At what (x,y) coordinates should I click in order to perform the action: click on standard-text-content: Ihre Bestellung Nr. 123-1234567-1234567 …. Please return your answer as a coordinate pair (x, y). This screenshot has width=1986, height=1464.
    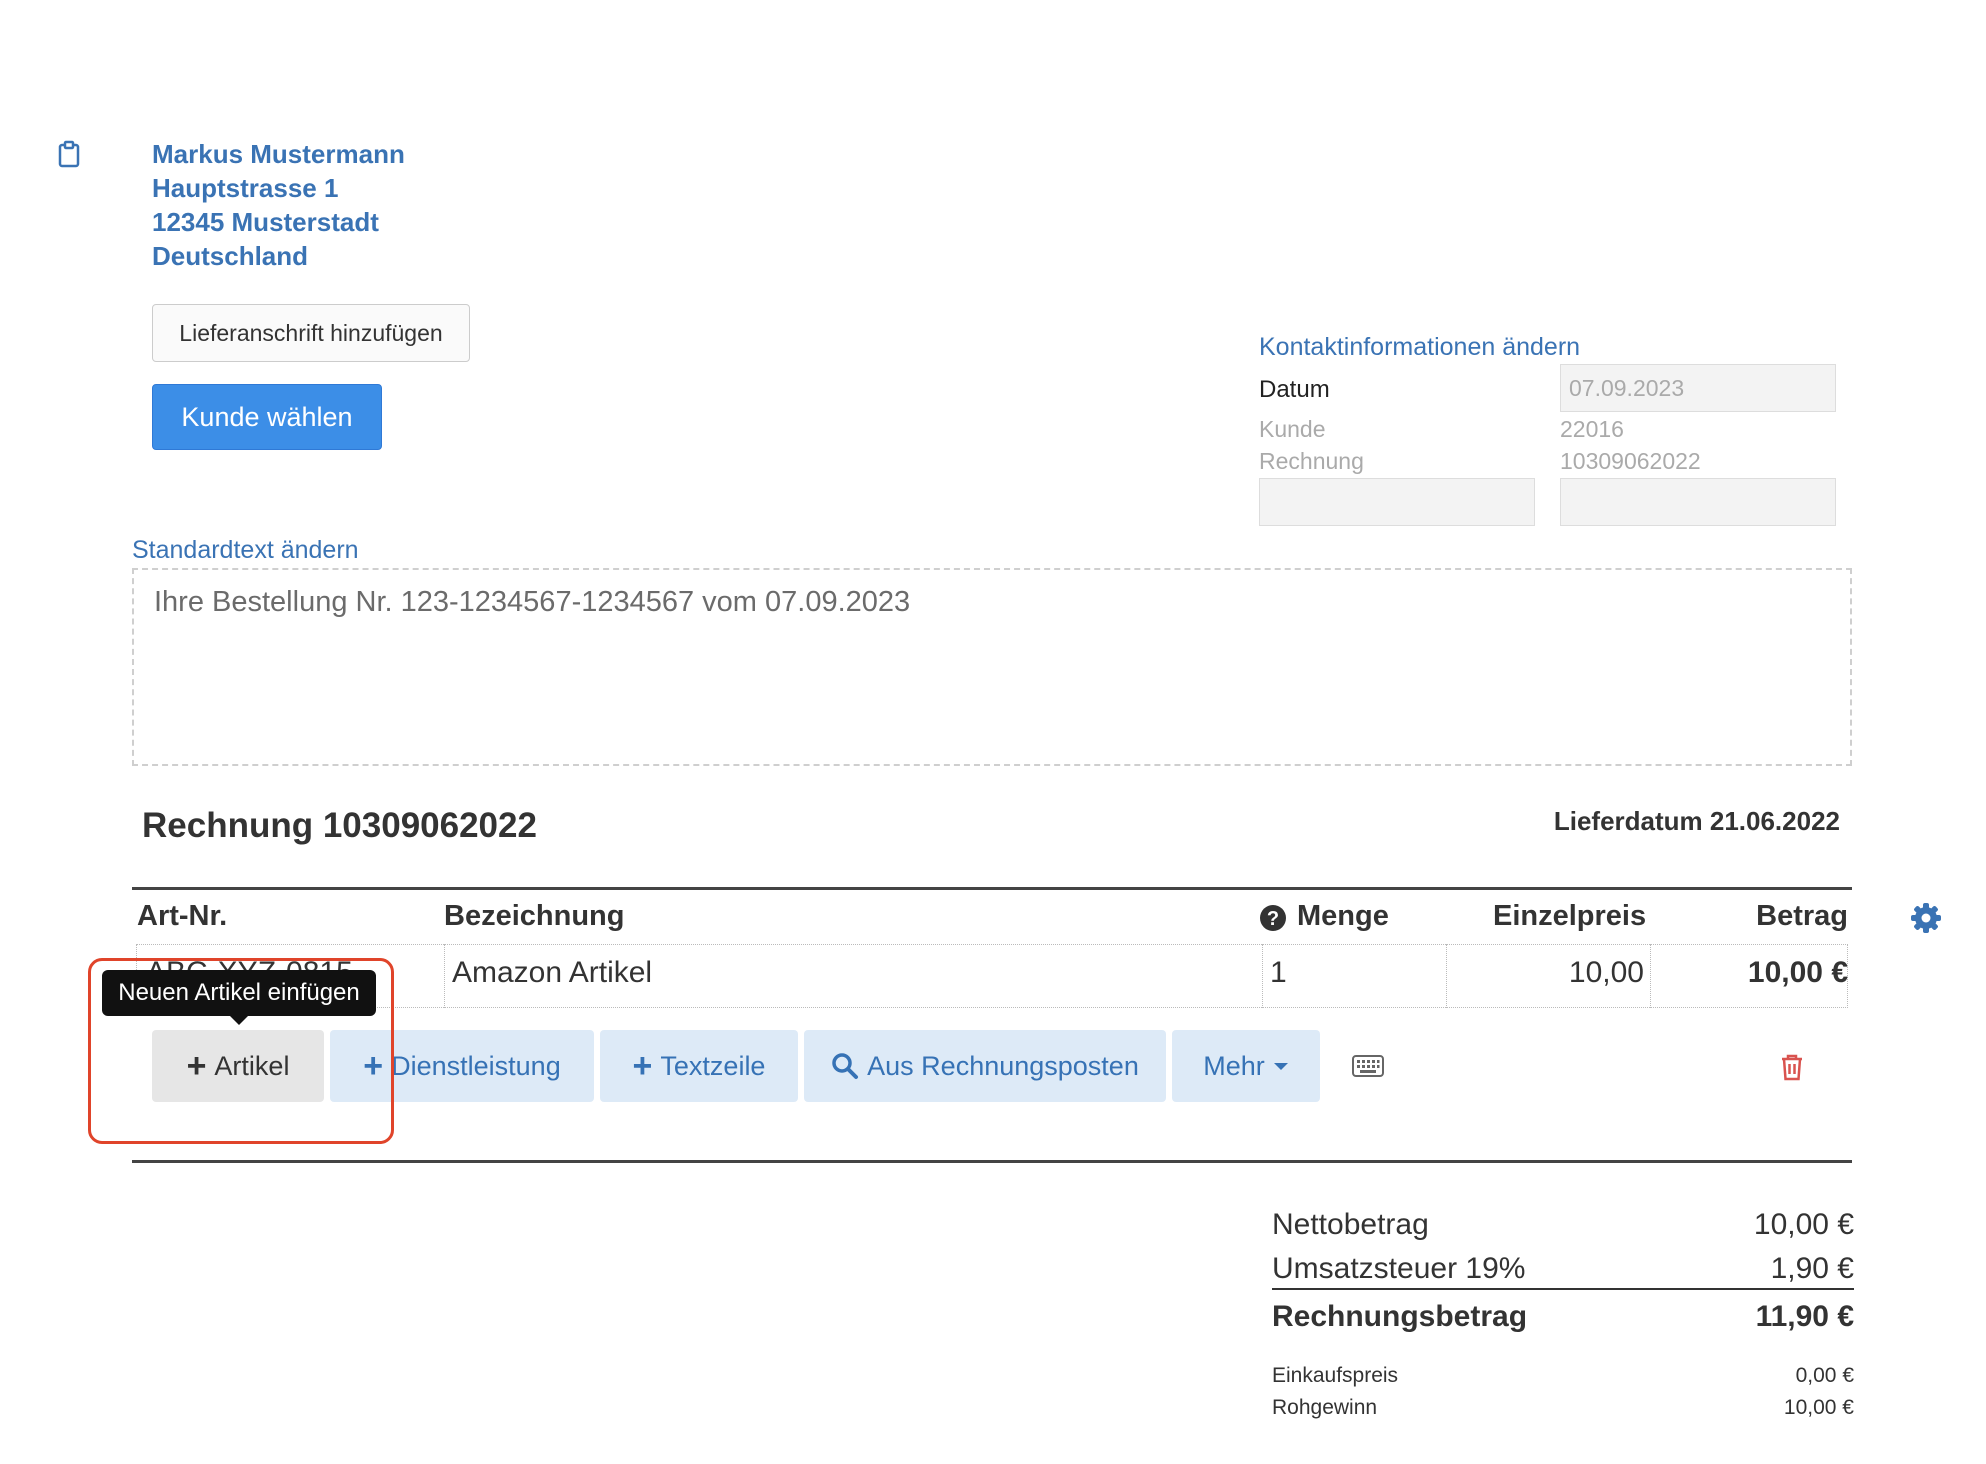
    Looking at the image, I should click on (532, 602).